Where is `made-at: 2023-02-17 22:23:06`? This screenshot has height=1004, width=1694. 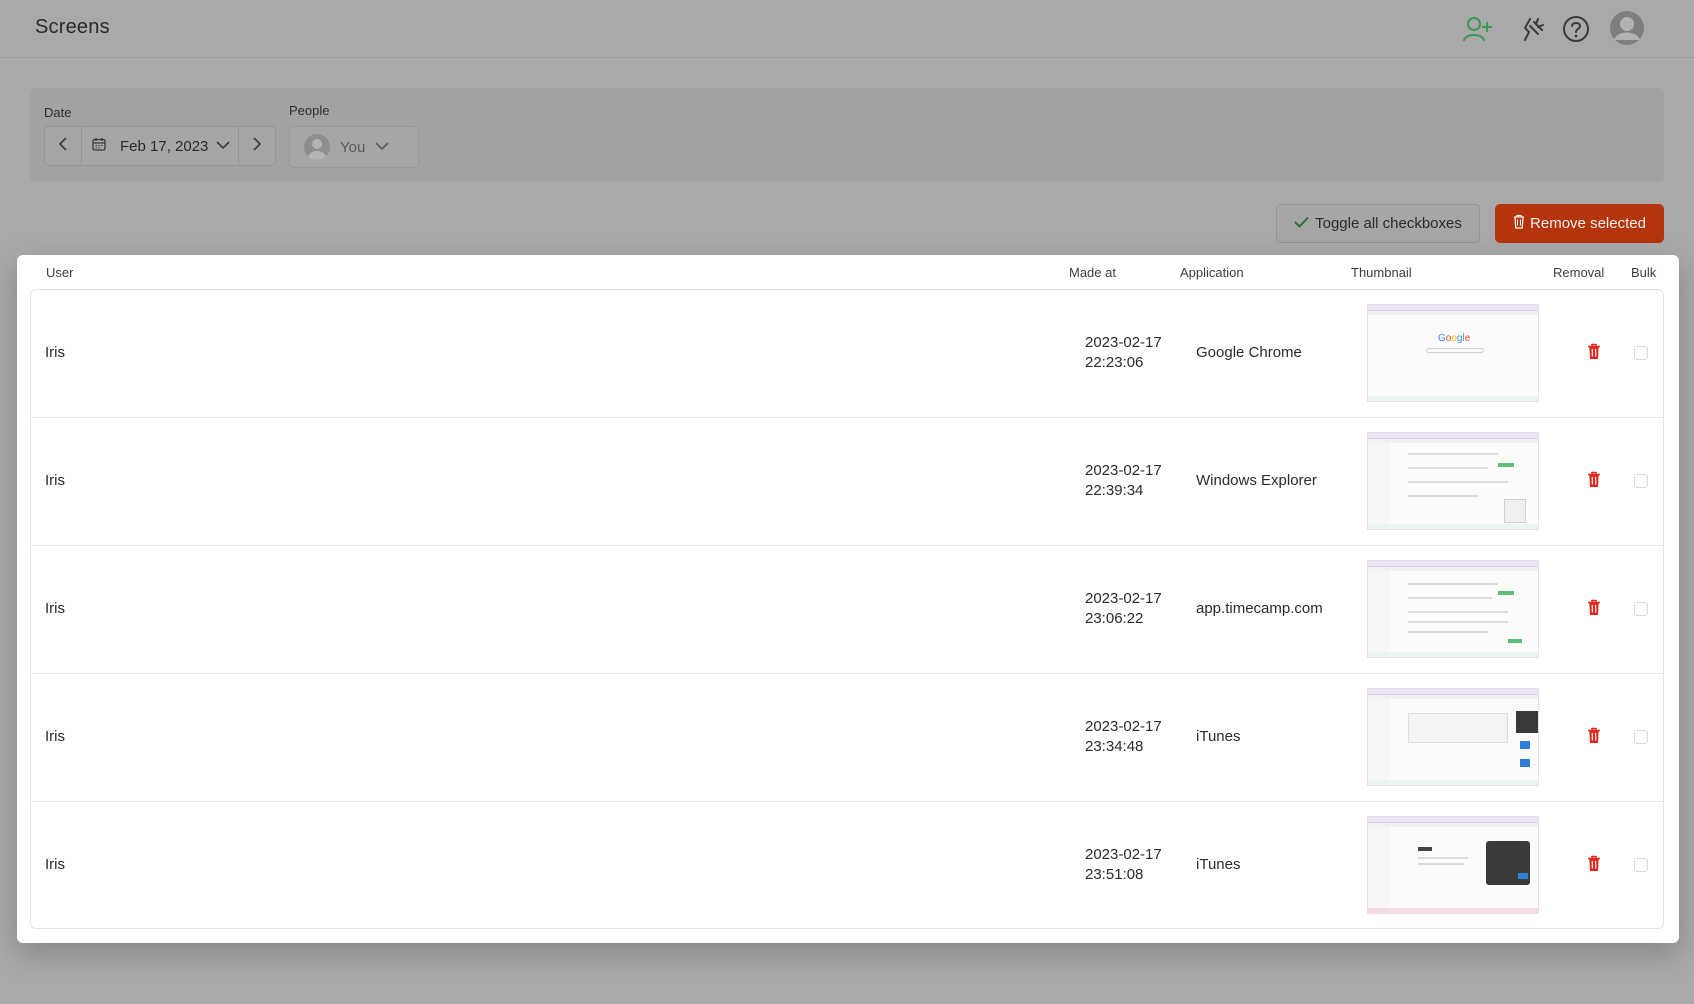
made-at: 2023-02-17 22:23:06 is located at coordinates (1123, 353).